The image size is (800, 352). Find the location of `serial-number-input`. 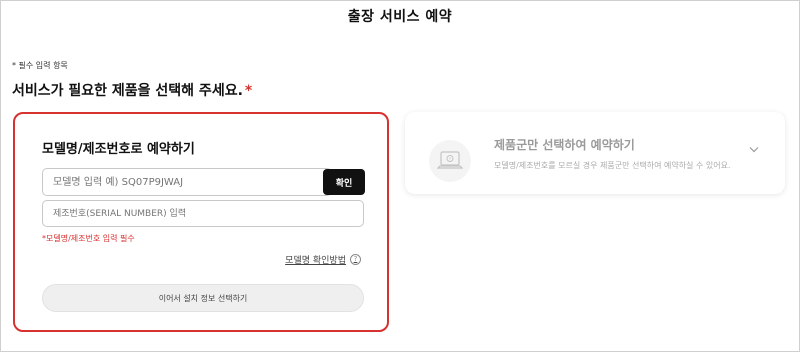

serial-number-input is located at coordinates (203, 213).